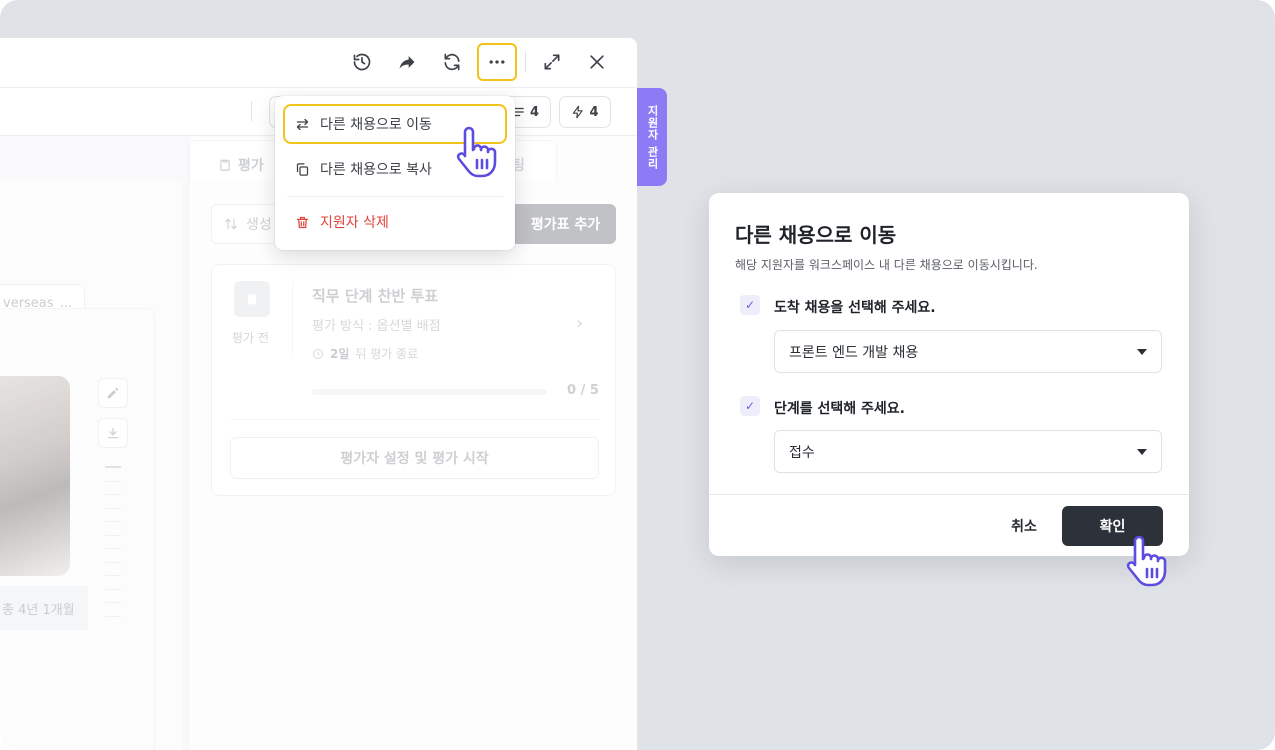  What do you see at coordinates (251, 166) in the screenshot?
I see `tab-evaluation-label: 평가` at bounding box center [251, 166].